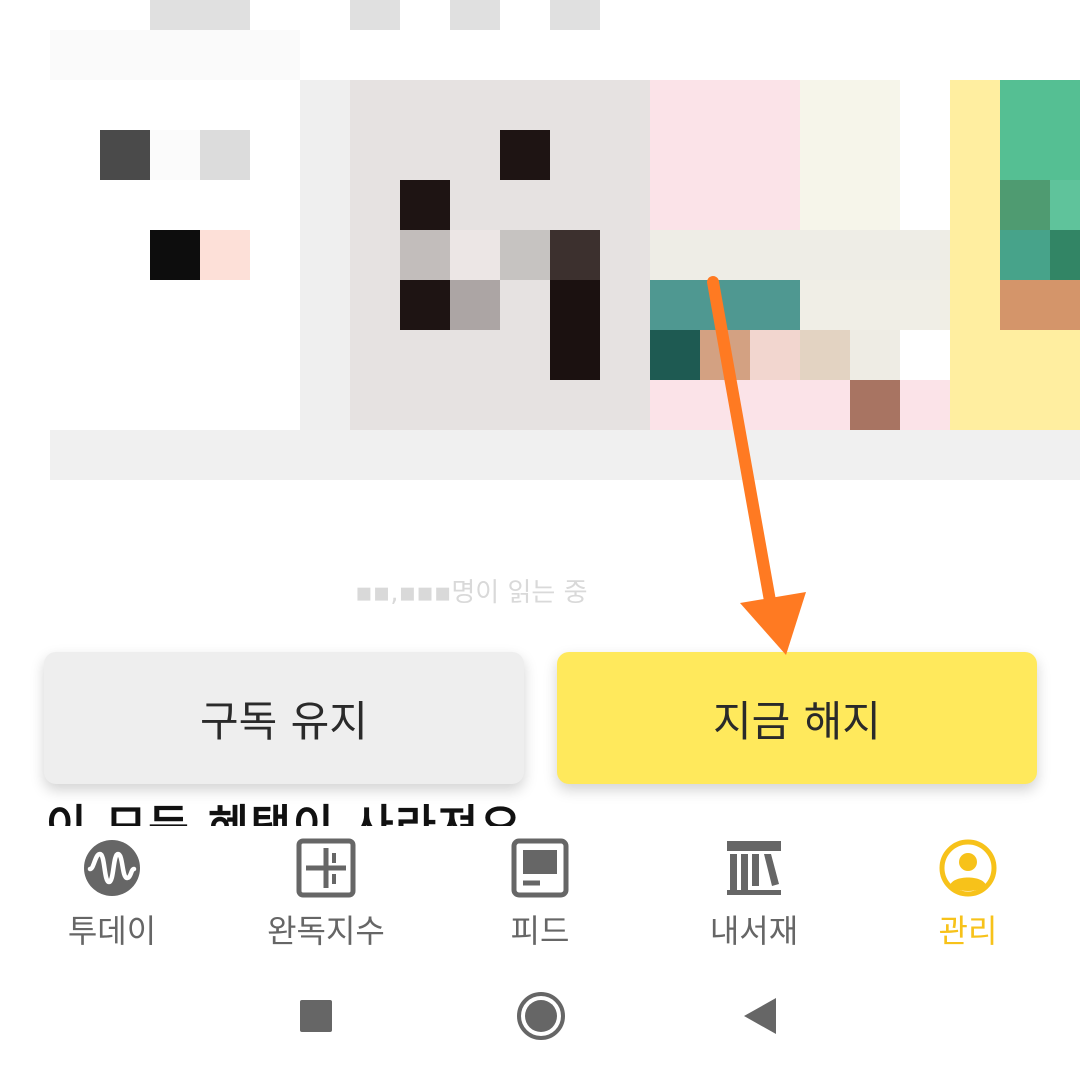 This screenshot has height=1080, width=1080. Describe the element at coordinates (326, 868) in the screenshot. I see `plus-square-icon` at that location.